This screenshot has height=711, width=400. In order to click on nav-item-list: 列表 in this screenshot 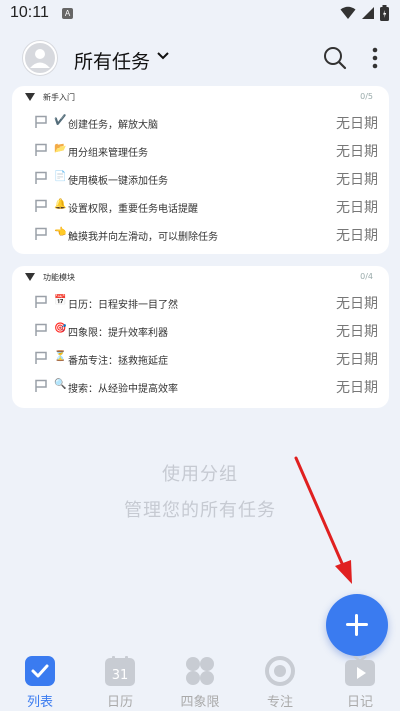, I will do `click(40, 680)`.